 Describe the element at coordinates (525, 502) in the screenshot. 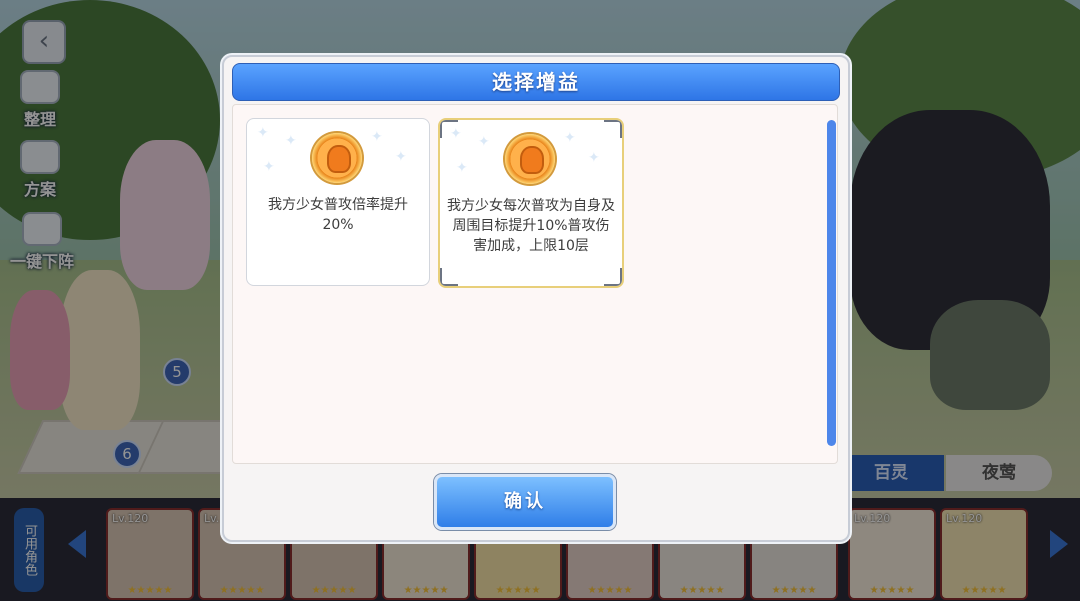

I see `confirm-button: 确认` at that location.